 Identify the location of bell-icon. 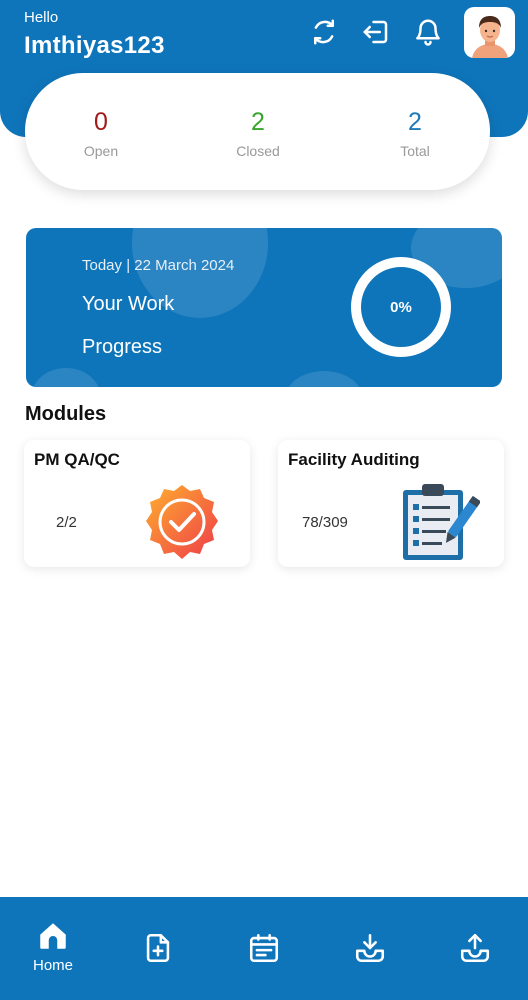
(428, 32).